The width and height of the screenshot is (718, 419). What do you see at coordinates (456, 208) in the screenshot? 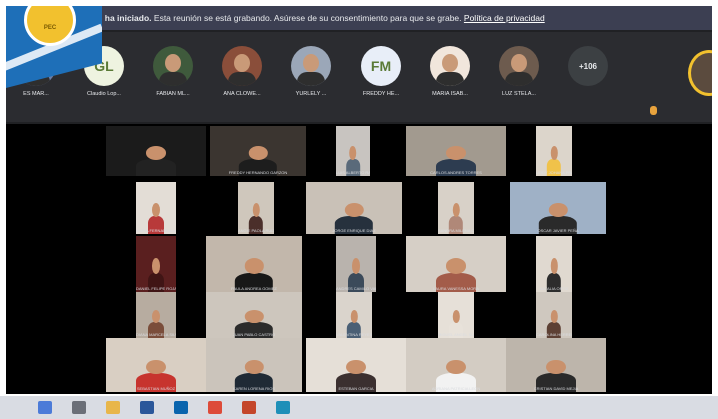
I see `video-tile: SANDRA MILENA CRUZ` at bounding box center [456, 208].